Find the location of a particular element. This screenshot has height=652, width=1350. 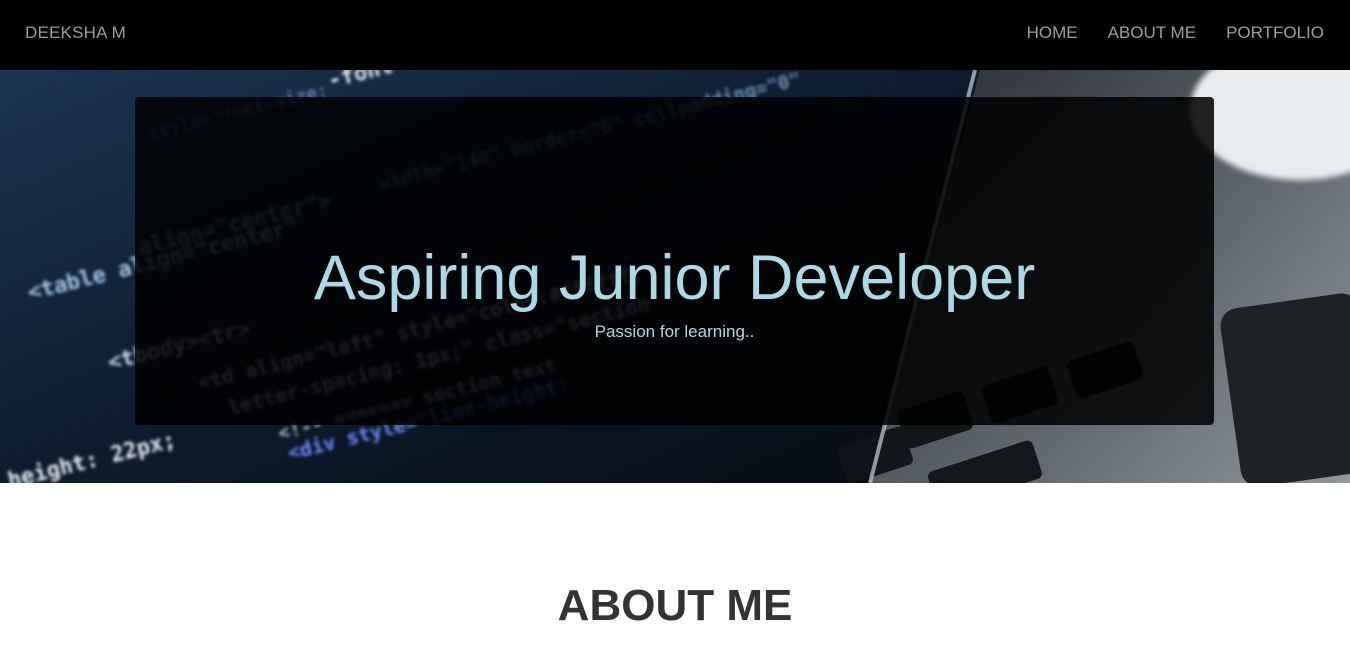

navbar: DEEKSHA M HOME ABOUT ME PORTFOLIO is located at coordinates (675, 35).